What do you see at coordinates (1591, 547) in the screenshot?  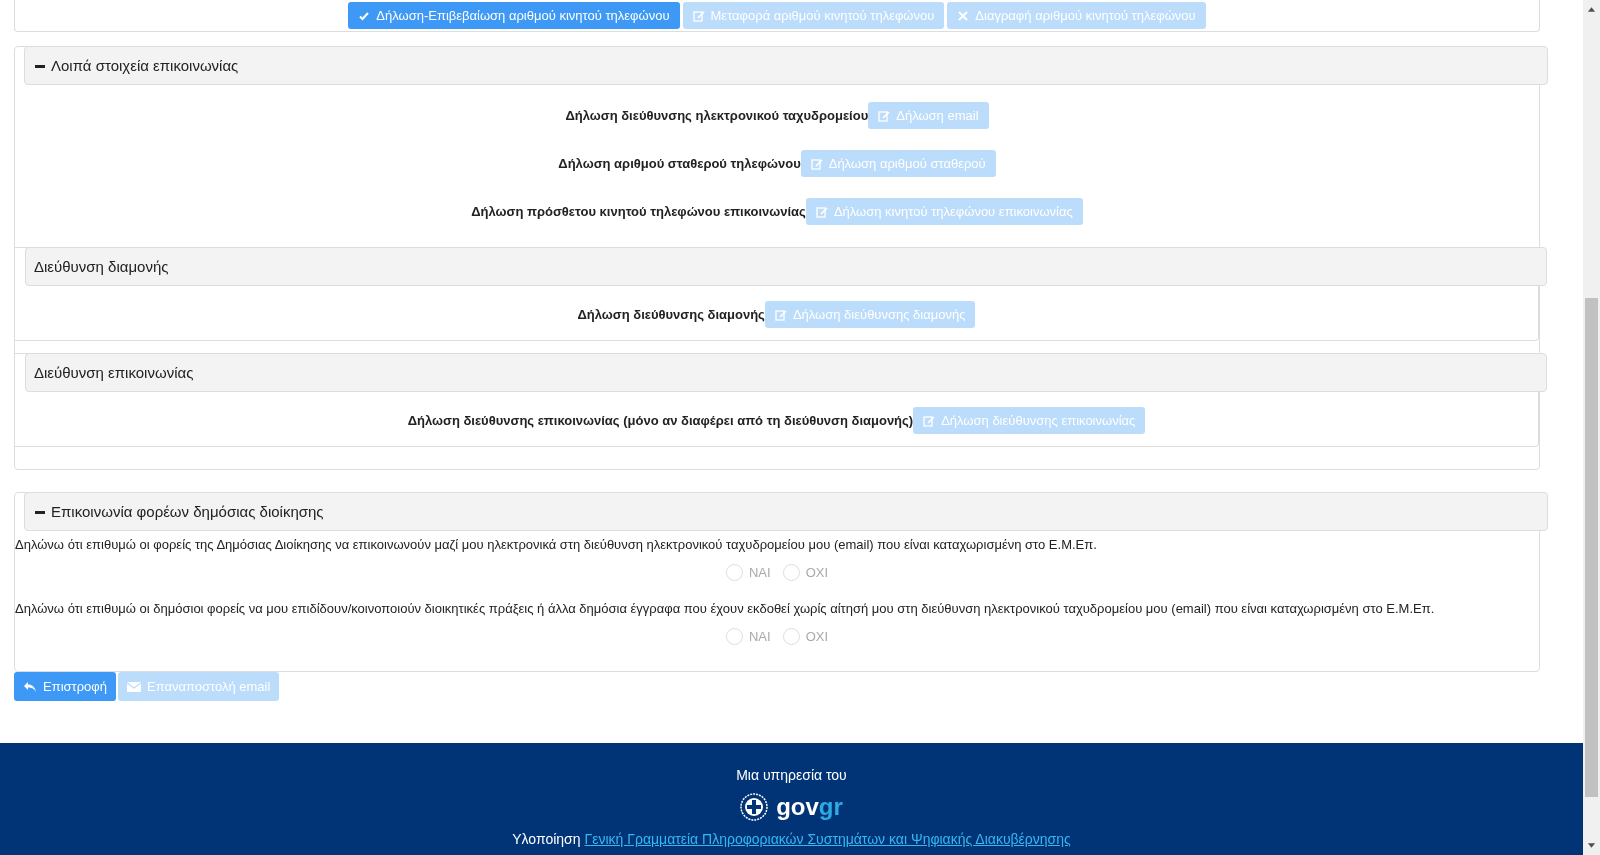 I see `scroll-thumb` at bounding box center [1591, 547].